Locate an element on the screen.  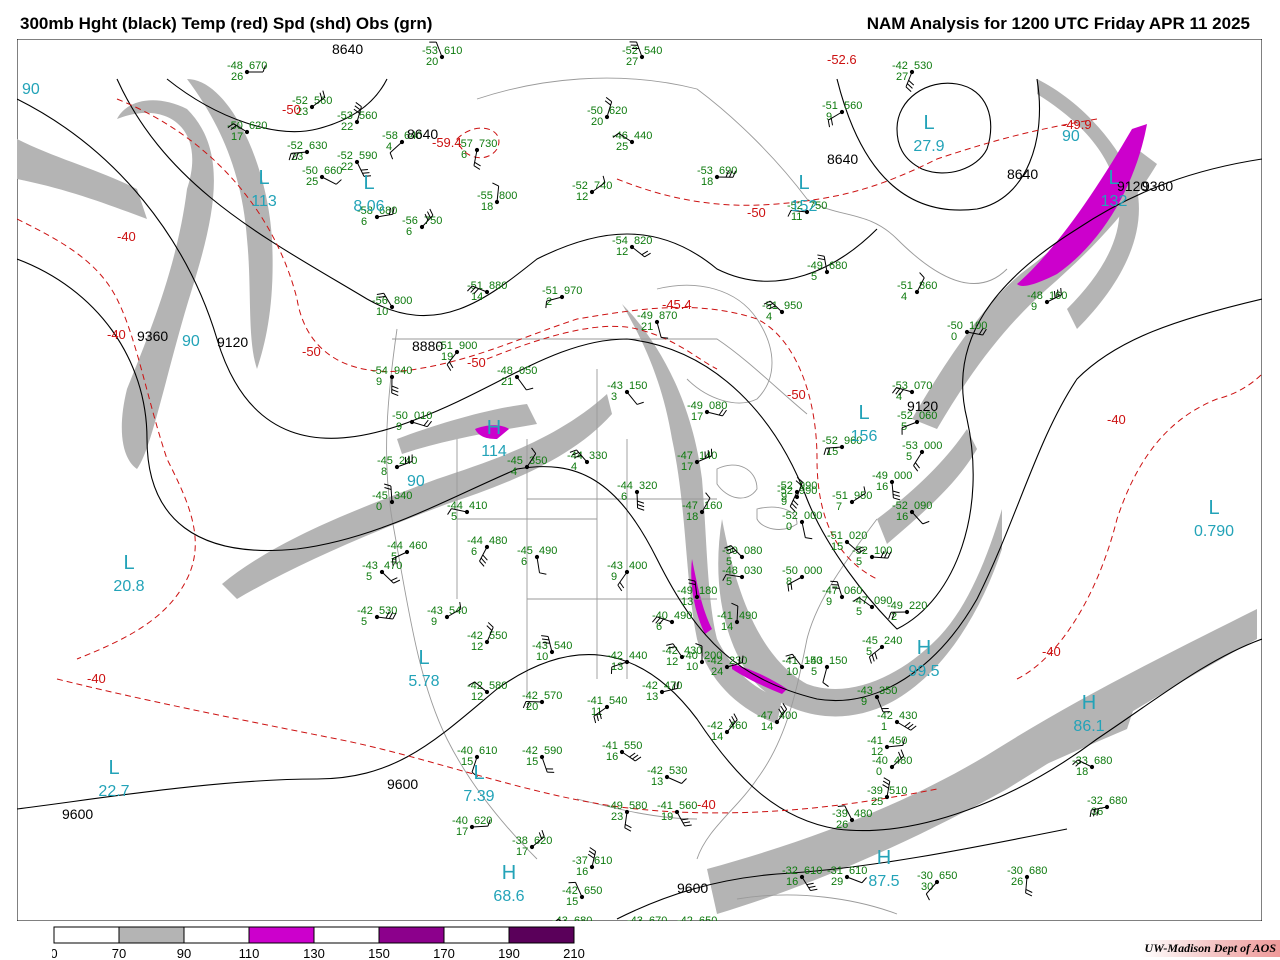
station-dewpoint-depression: 0 is located at coordinates (789, 527).